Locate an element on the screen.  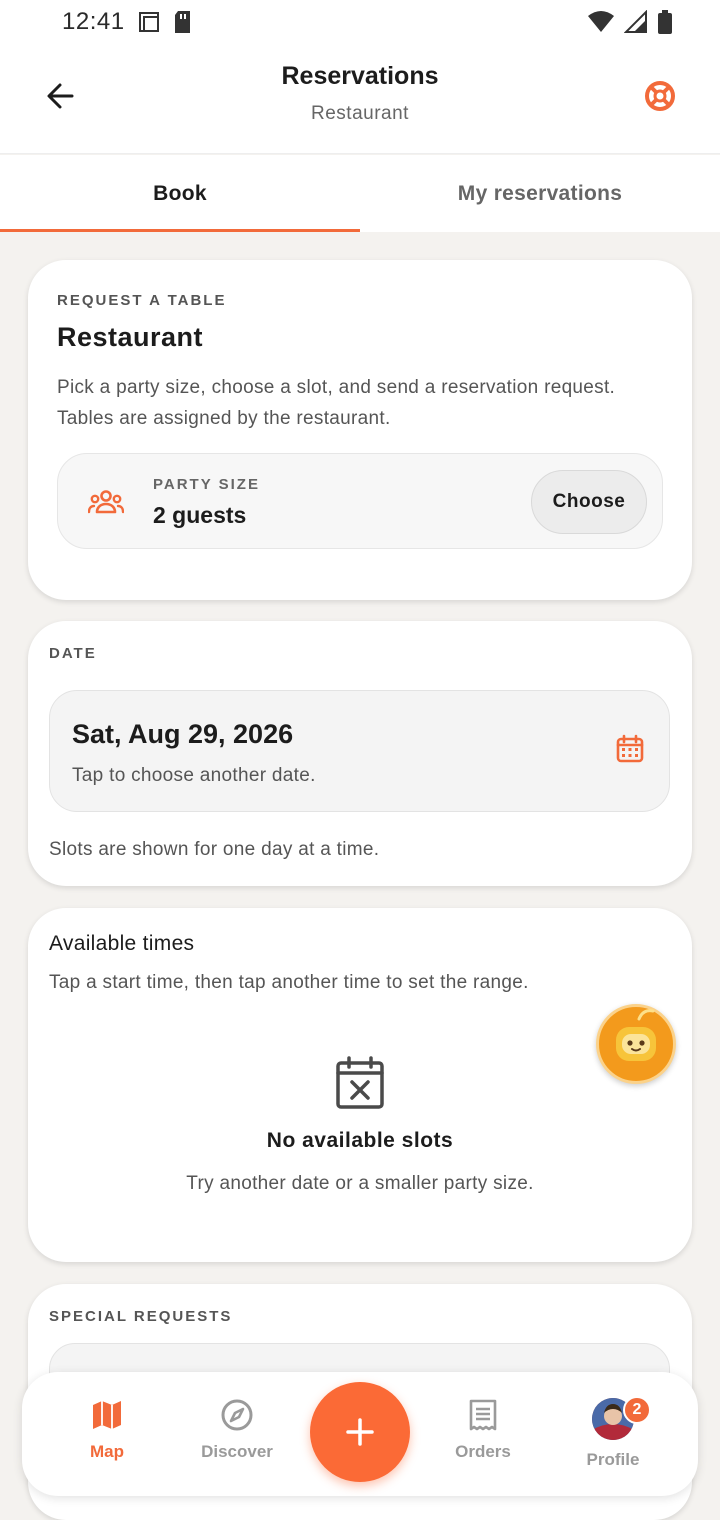
party-size-value: 2 guests is located at coordinates (200, 515).